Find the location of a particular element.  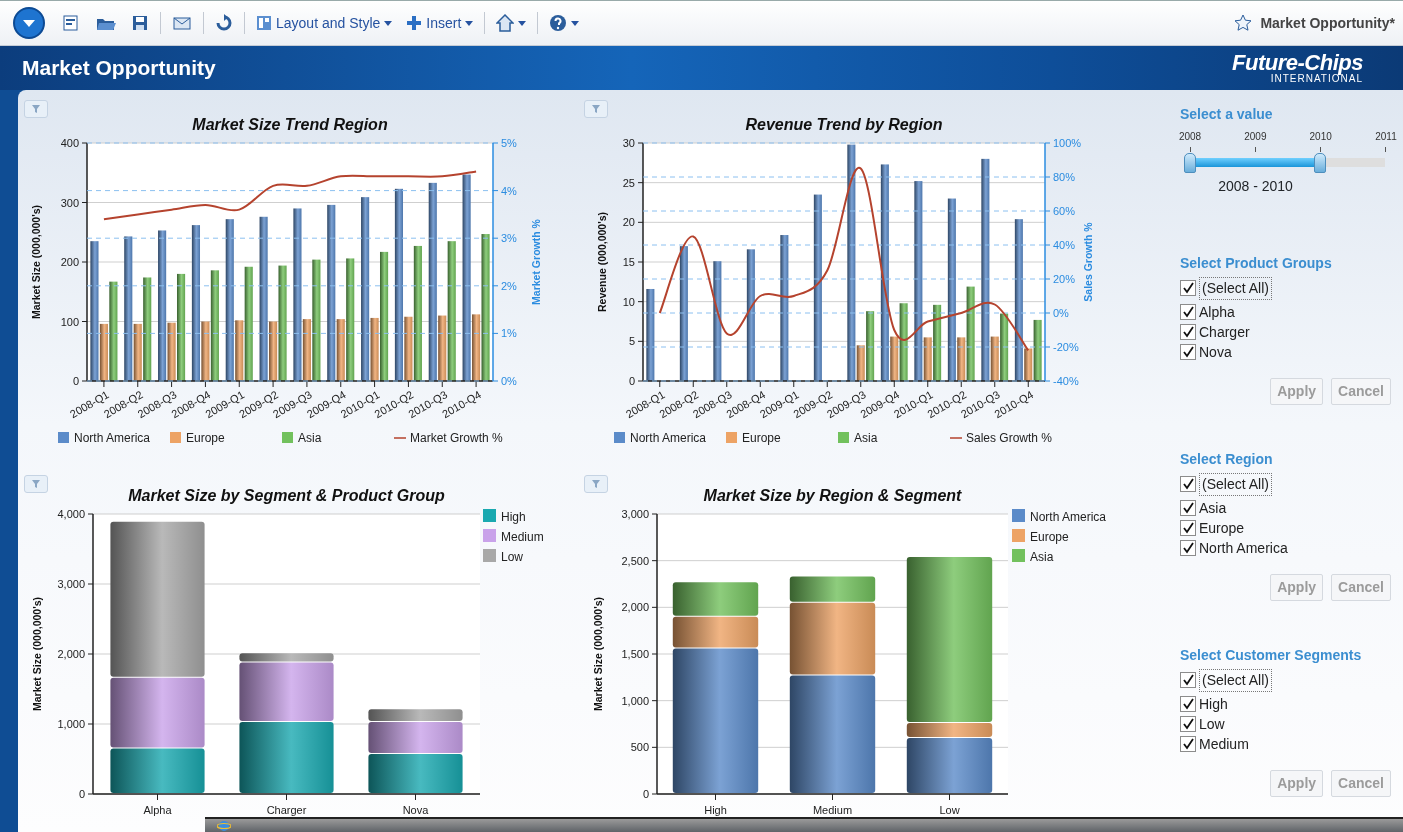

filter-title: Select Product Groups is located at coordinates (1256, 263).